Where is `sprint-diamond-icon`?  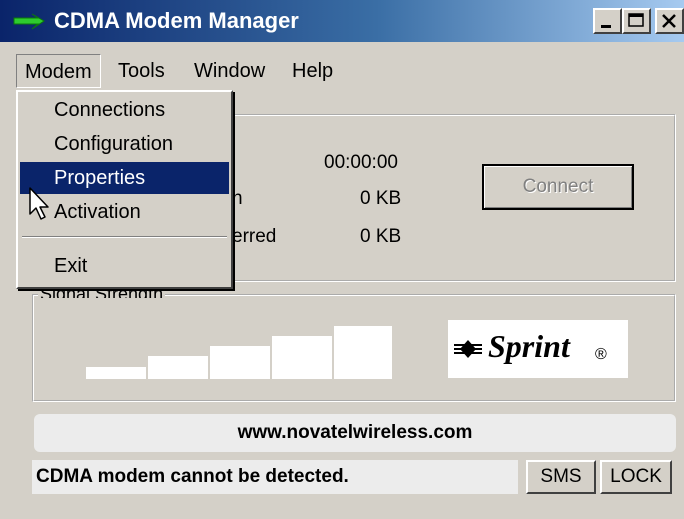
sprint-diamond-icon is located at coordinates (468, 349).